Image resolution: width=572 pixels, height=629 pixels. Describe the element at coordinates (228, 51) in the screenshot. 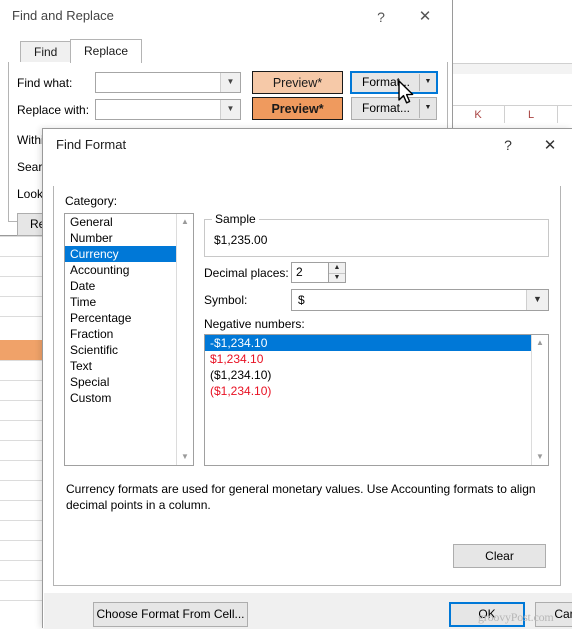

I see `find-replace-tabstrip: Find Replace` at that location.